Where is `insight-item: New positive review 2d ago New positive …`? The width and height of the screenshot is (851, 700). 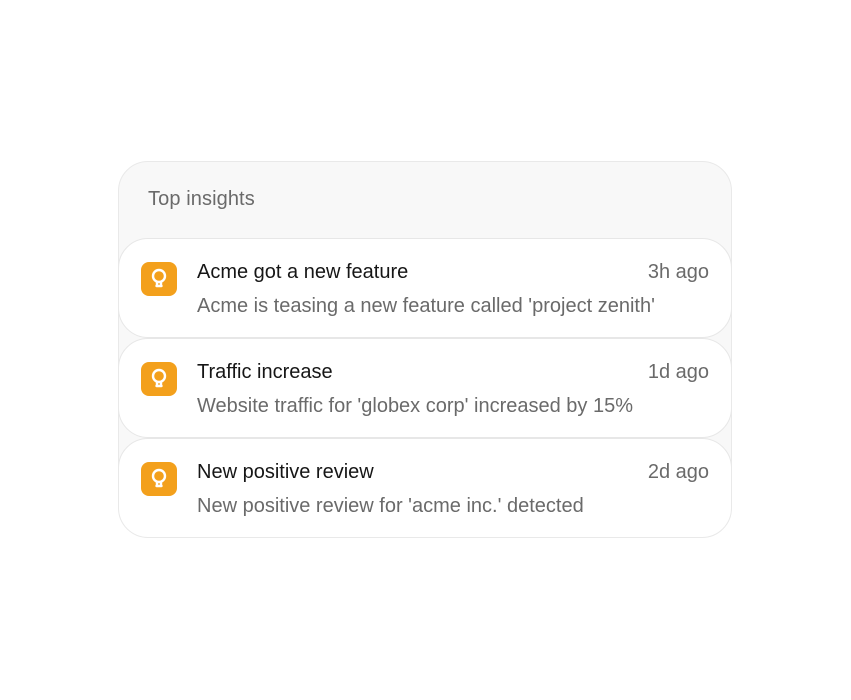
insight-item: New positive review 2d ago New positive … is located at coordinates (425, 487).